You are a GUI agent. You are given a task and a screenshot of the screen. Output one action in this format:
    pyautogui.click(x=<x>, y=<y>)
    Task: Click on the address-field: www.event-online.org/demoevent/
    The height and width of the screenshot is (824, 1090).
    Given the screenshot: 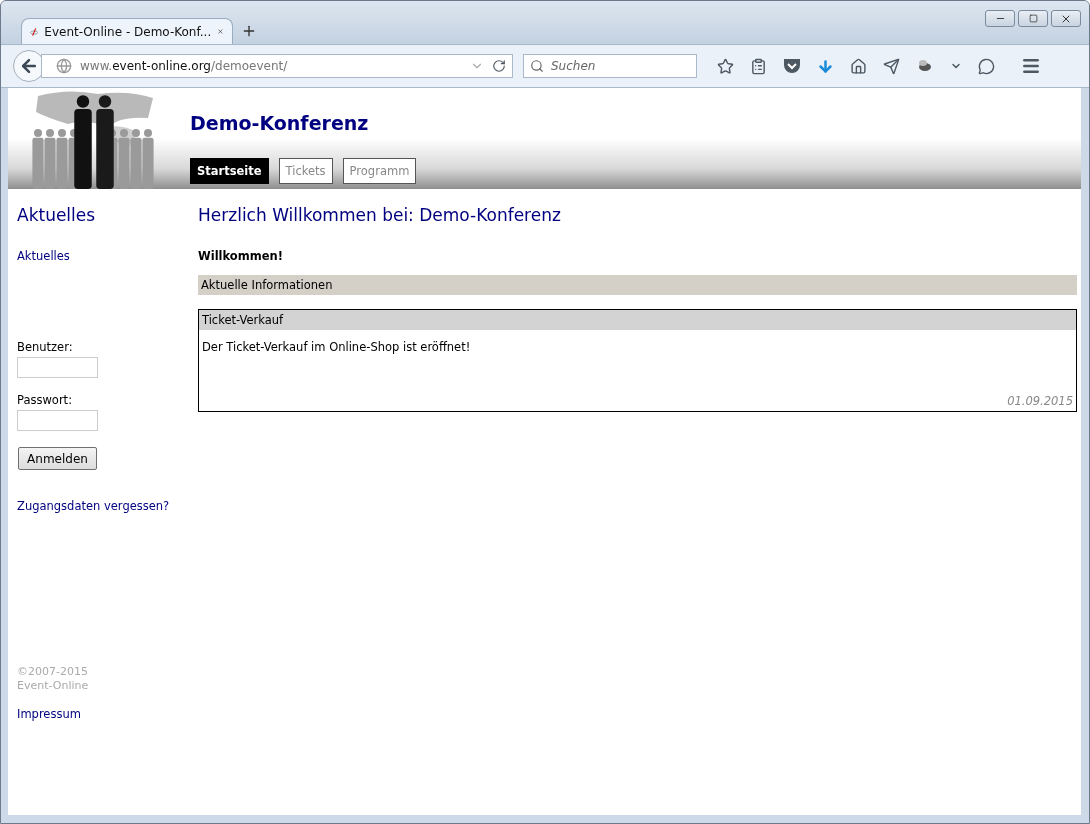 What is the action you would take?
    pyautogui.click(x=277, y=66)
    